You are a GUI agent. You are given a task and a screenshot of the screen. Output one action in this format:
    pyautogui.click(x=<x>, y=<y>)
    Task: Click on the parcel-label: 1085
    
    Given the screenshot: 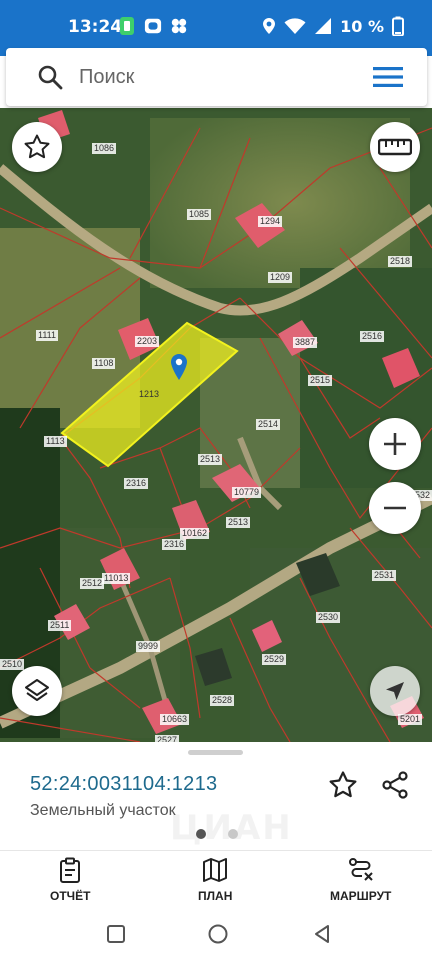 What is the action you would take?
    pyautogui.click(x=199, y=214)
    